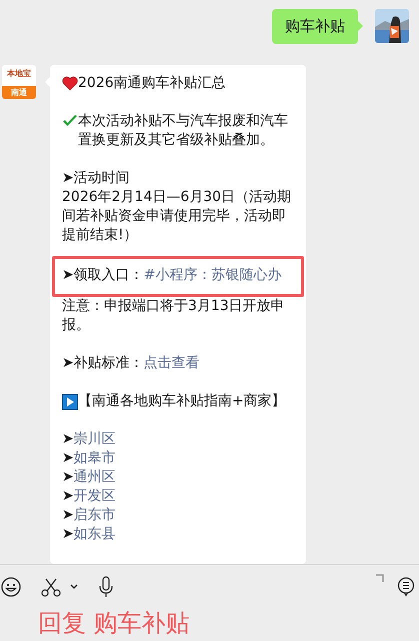  I want to click on logo-text: 本地宝, so click(19, 74).